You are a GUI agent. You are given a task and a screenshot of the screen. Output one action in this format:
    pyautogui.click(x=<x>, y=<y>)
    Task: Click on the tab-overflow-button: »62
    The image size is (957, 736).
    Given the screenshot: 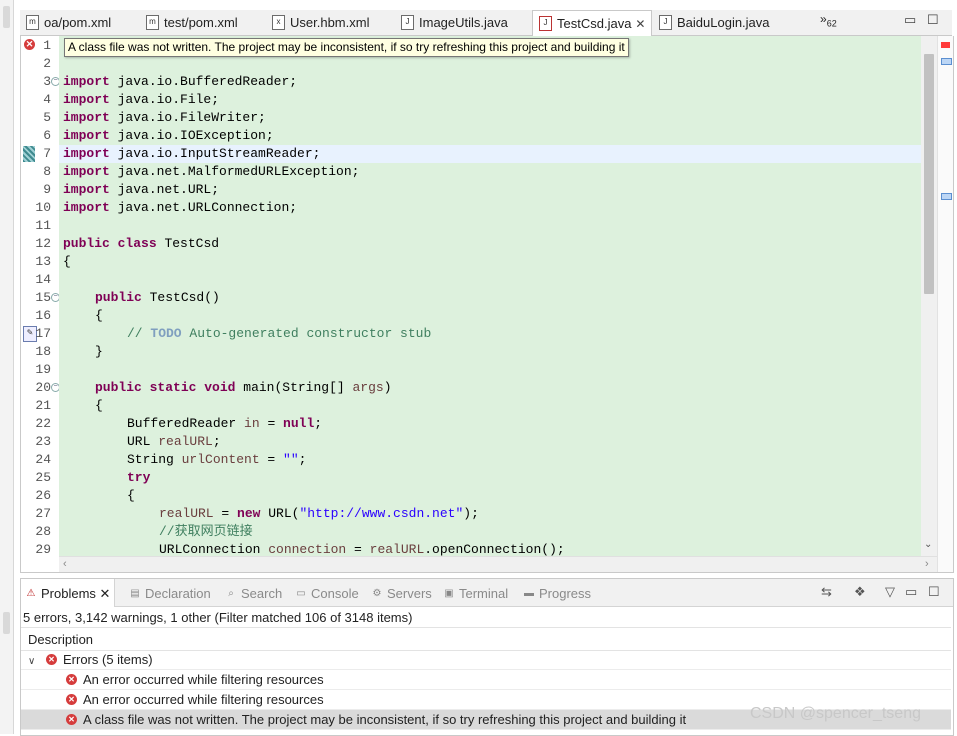 What is the action you would take?
    pyautogui.click(x=828, y=20)
    